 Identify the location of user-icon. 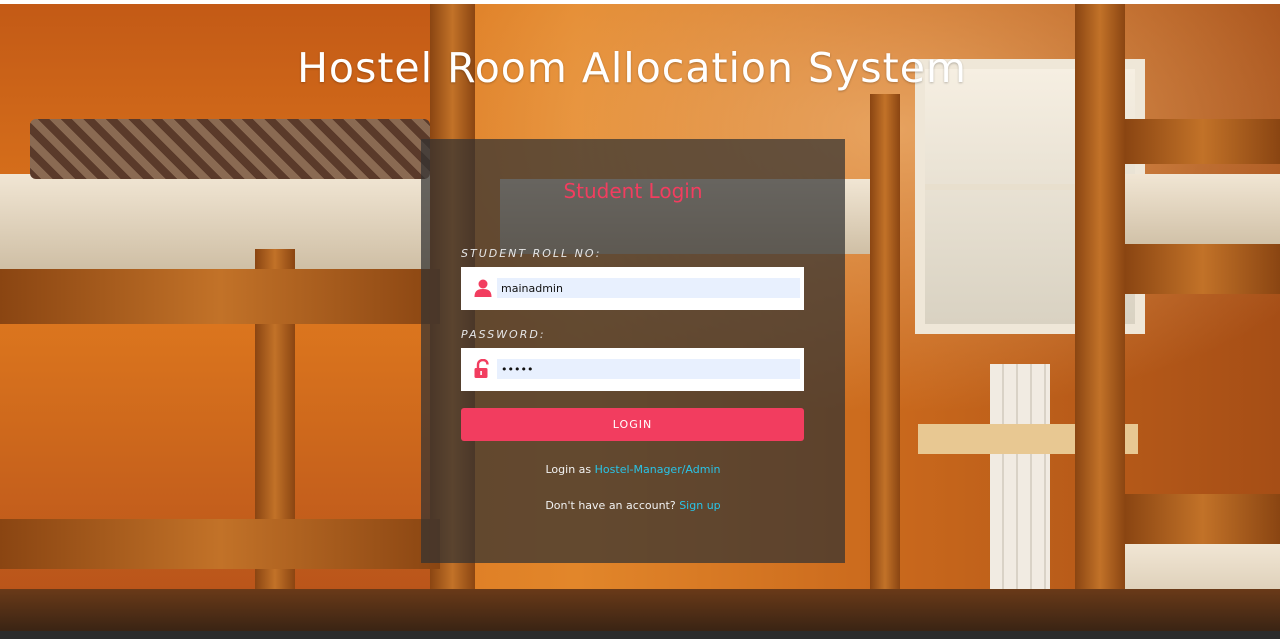
(483, 288).